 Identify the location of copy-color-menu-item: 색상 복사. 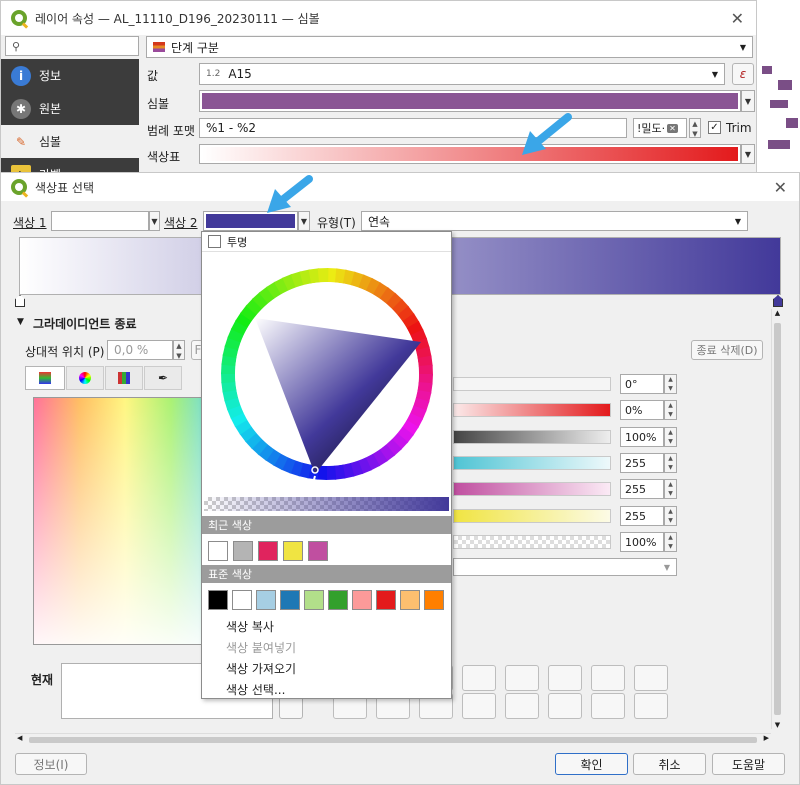
(326, 626).